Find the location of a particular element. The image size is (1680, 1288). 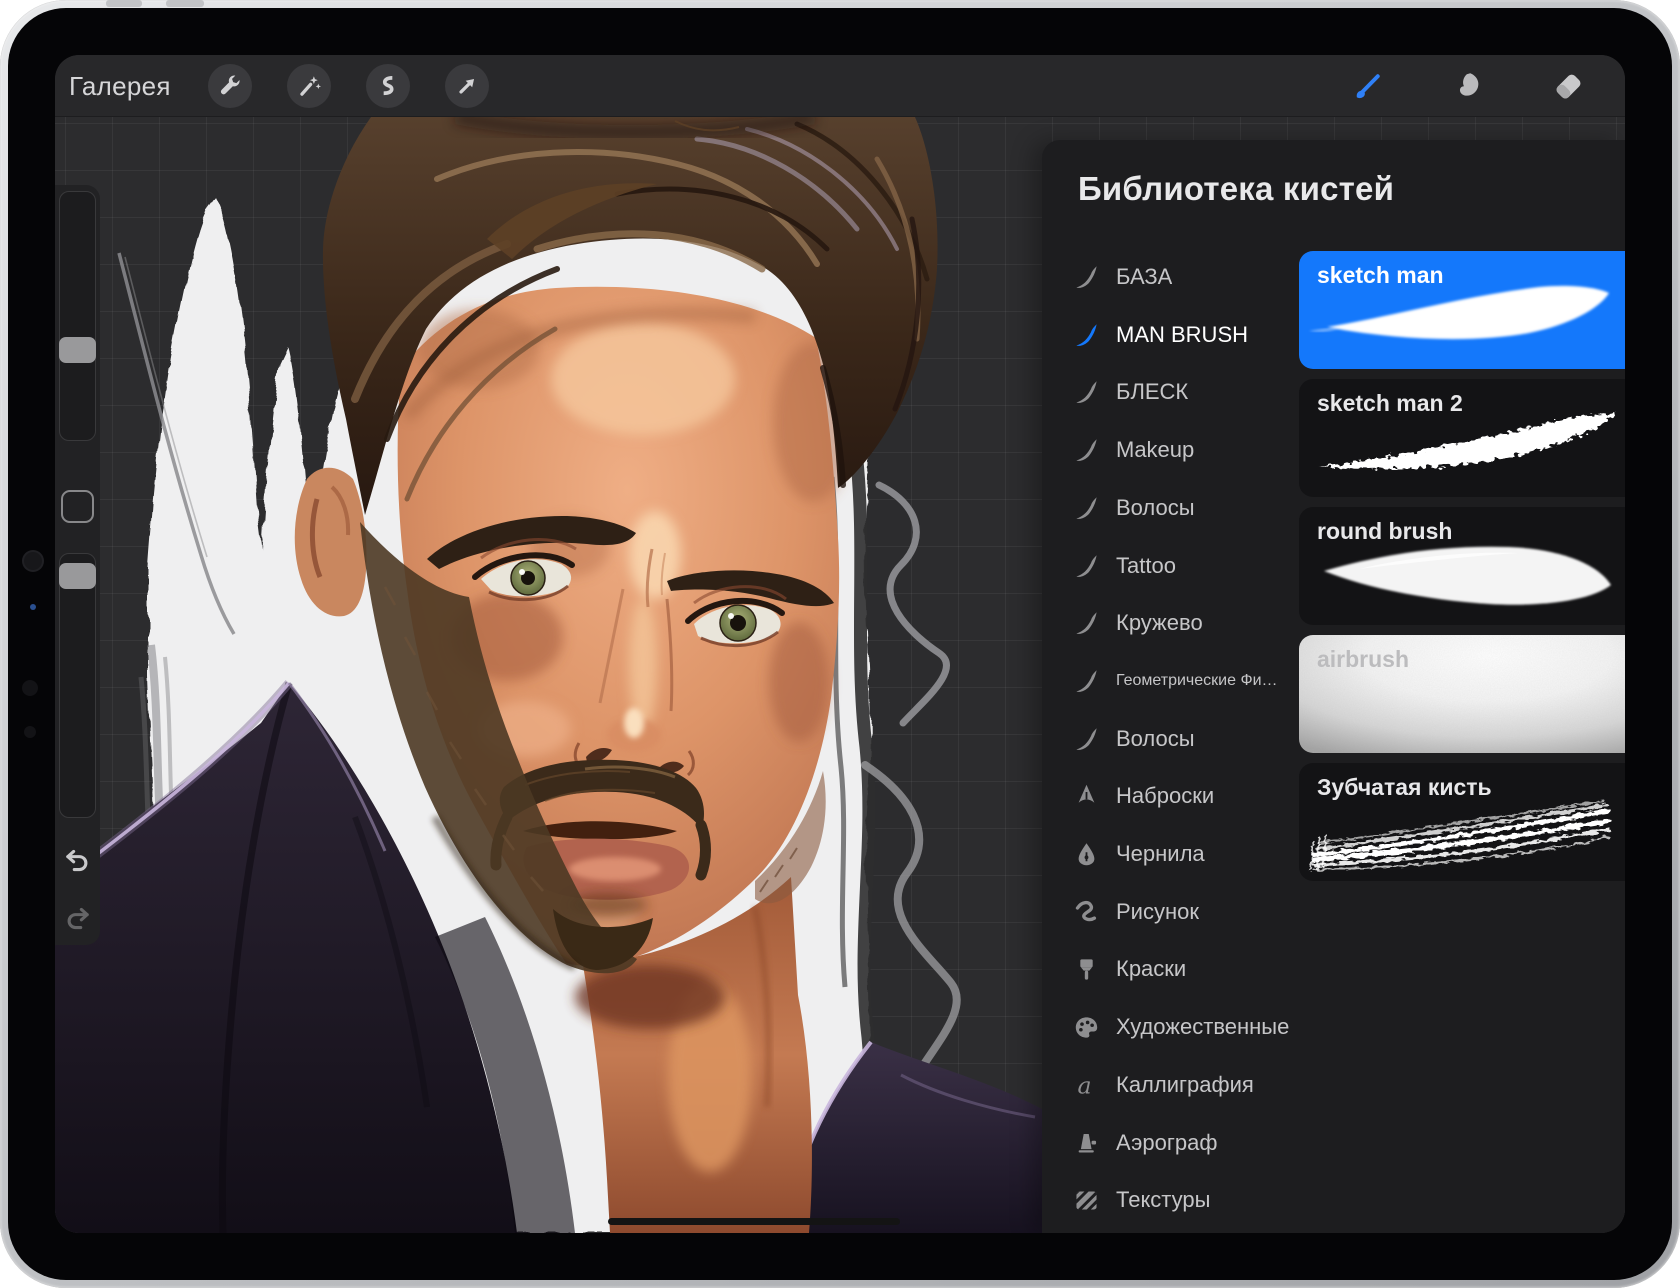

texture-icon is located at coordinates (1086, 1200).